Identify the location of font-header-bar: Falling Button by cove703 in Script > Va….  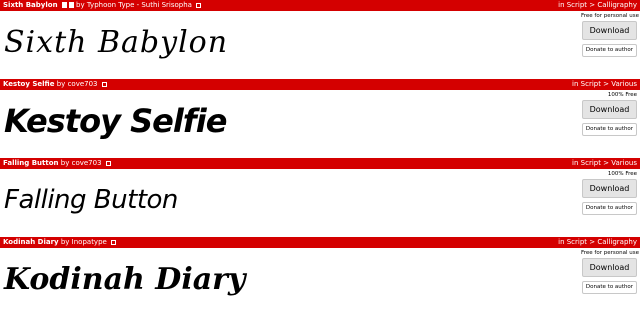
(320, 163).